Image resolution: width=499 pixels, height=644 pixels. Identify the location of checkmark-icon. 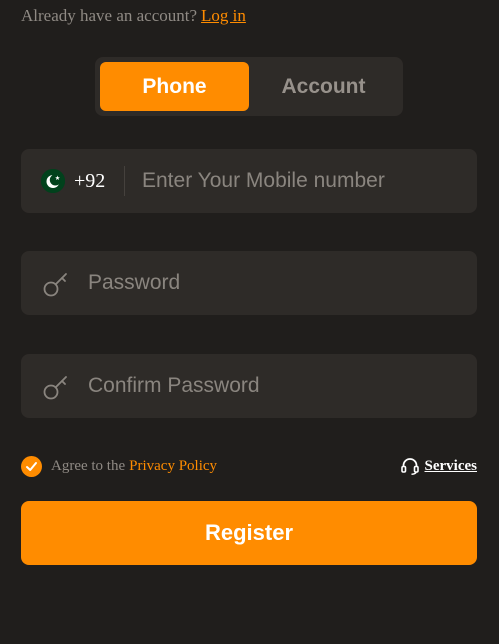
(31, 466).